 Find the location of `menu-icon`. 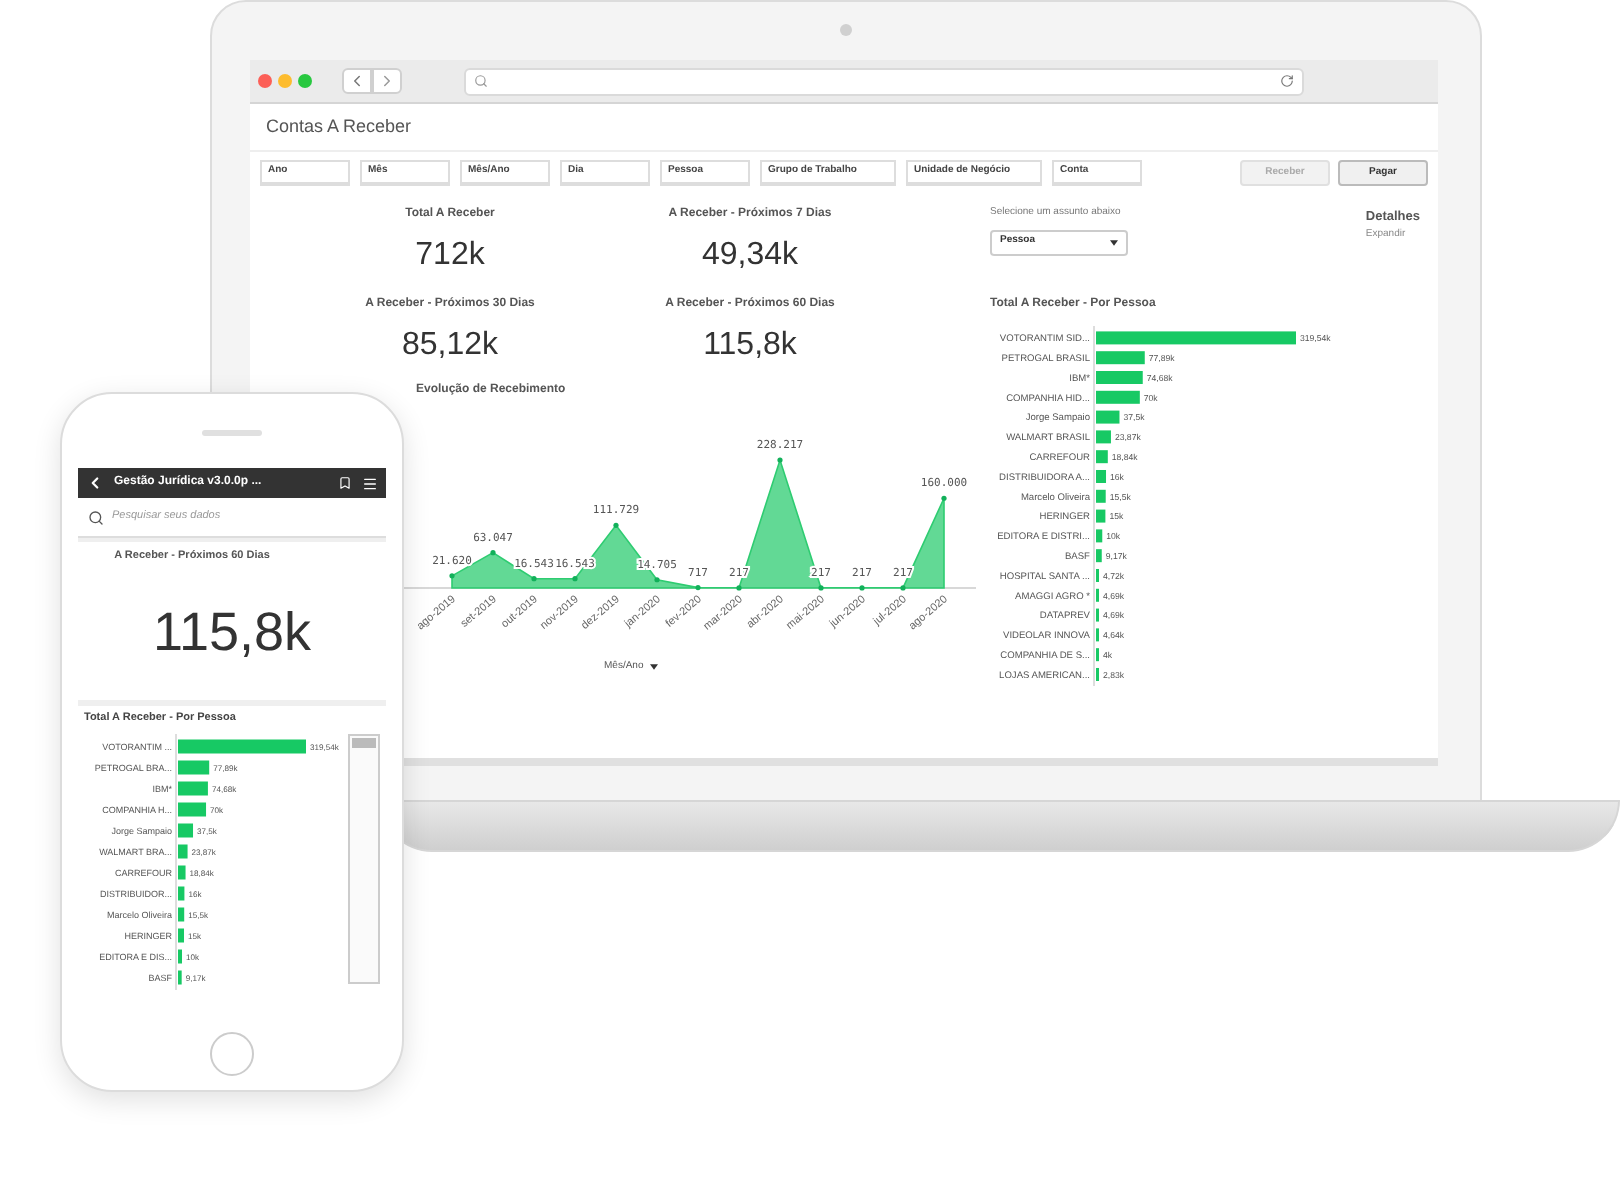

menu-icon is located at coordinates (370, 483).